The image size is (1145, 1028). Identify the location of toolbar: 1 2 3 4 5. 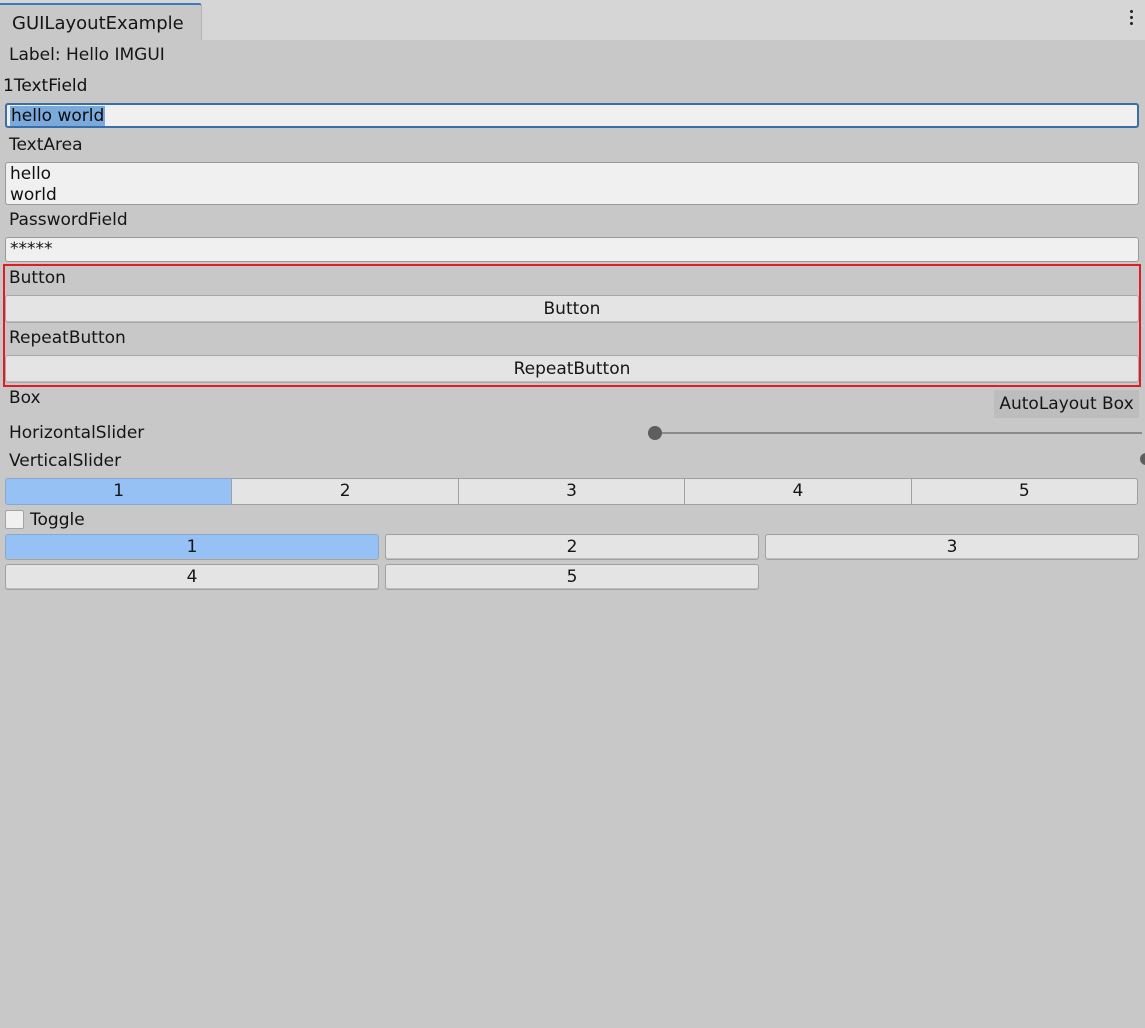
(572, 491).